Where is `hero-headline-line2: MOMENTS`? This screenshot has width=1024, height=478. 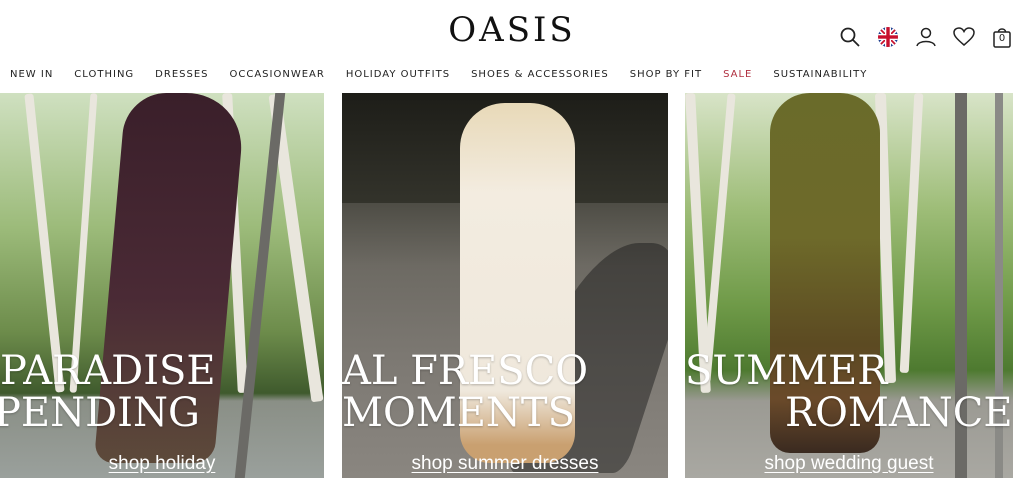 hero-headline-line2: MOMENTS is located at coordinates (458, 413).